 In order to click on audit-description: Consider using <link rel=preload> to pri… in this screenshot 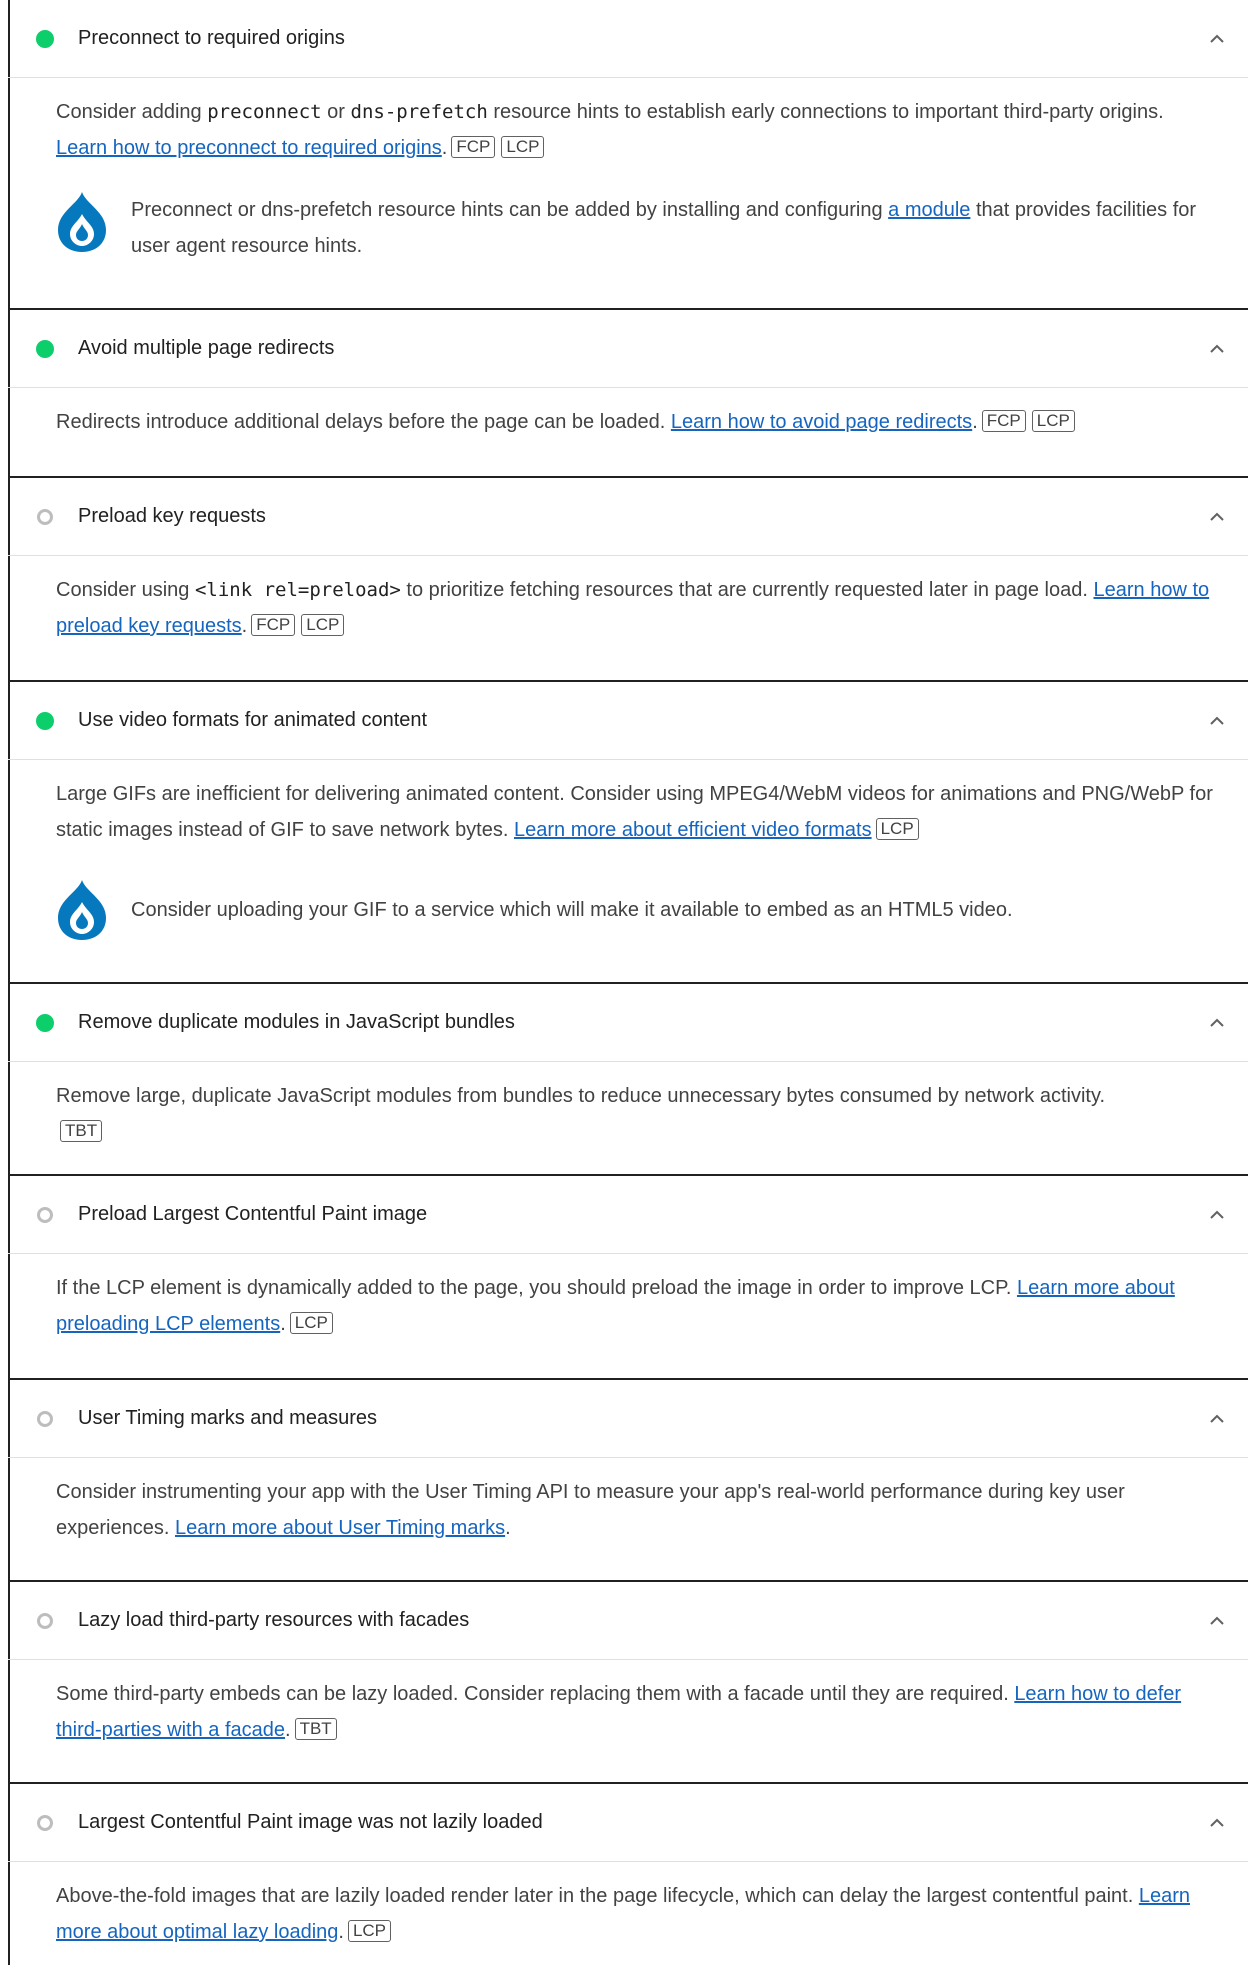, I will do `click(637, 608)`.